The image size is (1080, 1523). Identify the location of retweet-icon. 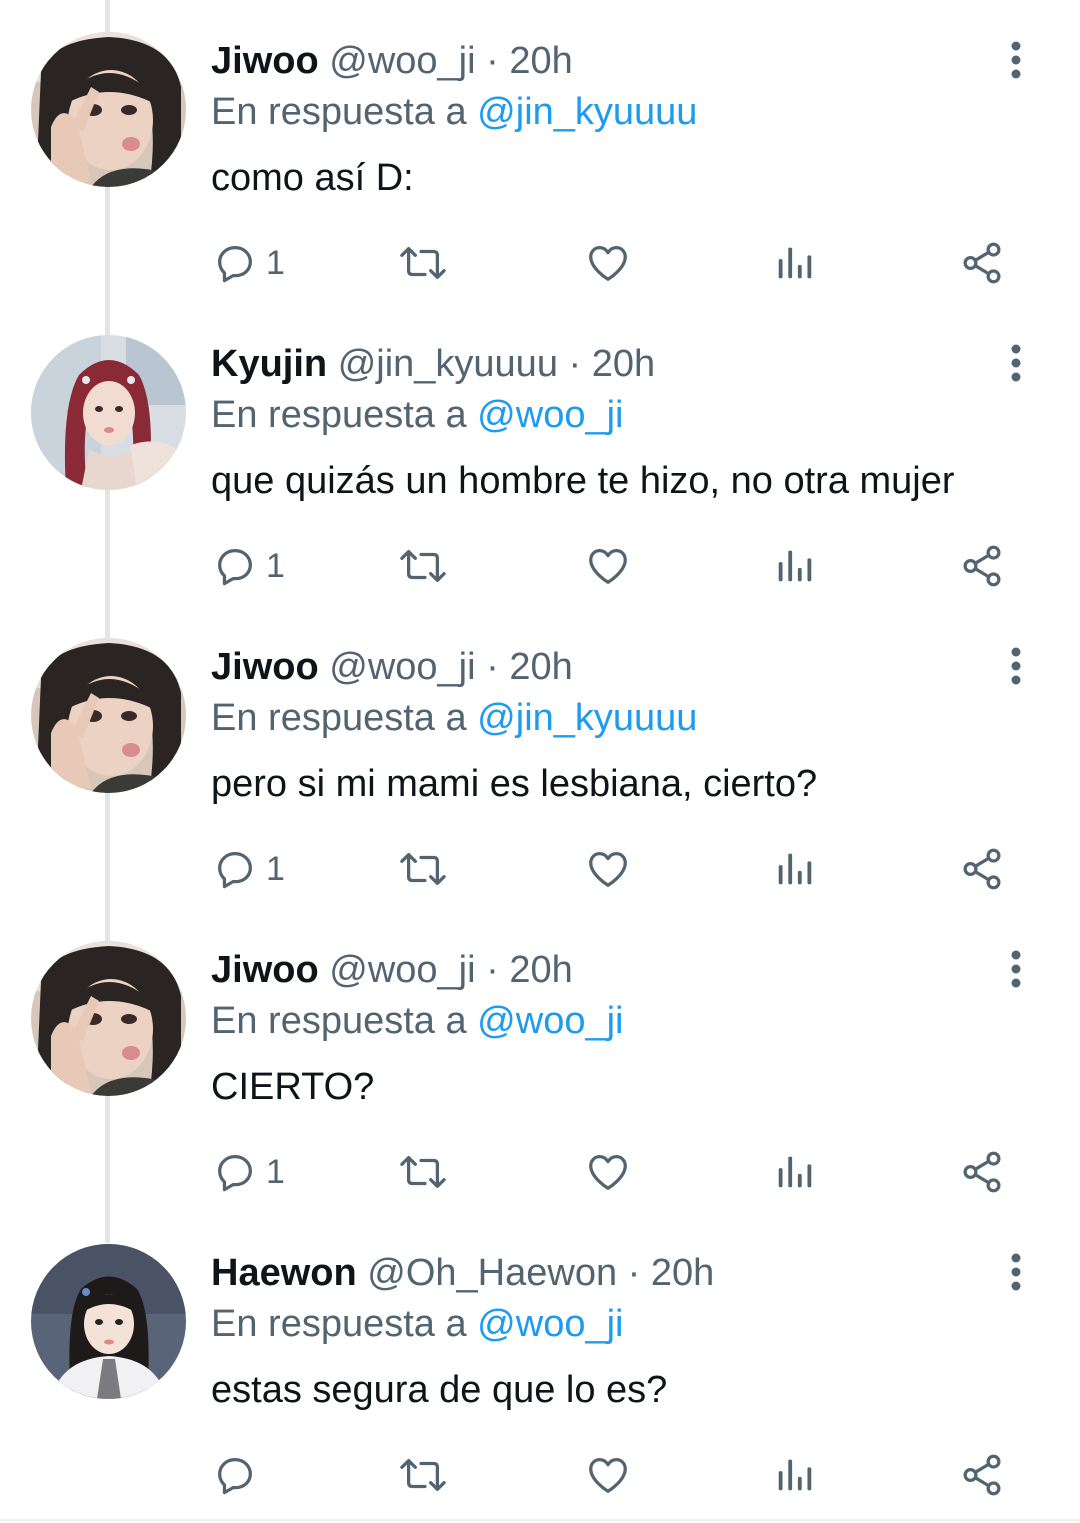
(423, 869).